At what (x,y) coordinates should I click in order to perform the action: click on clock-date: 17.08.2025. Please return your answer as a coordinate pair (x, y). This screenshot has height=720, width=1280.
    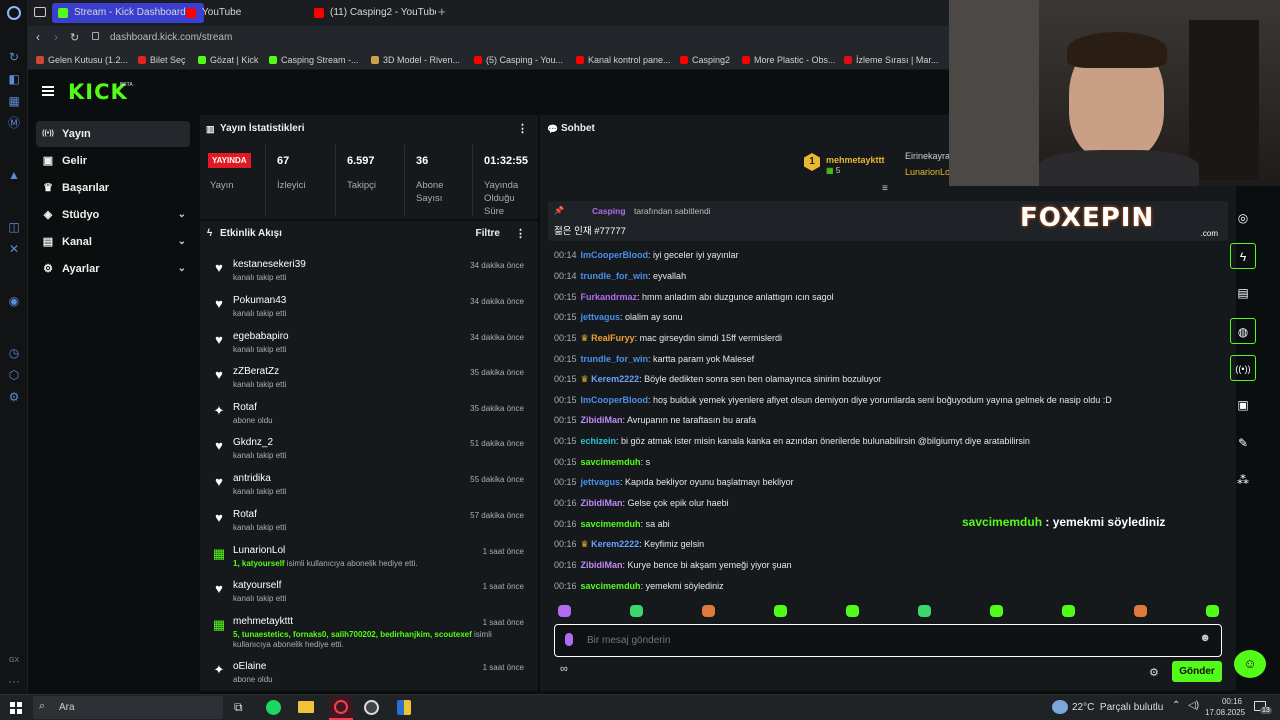
    Looking at the image, I should click on (1225, 712).